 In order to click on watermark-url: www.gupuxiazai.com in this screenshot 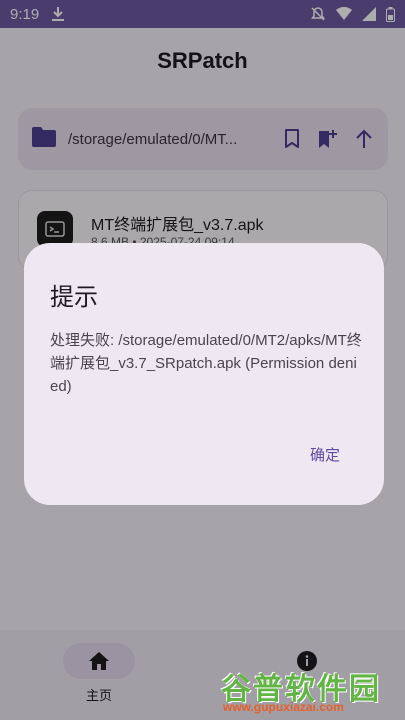, I will do `click(283, 707)`.